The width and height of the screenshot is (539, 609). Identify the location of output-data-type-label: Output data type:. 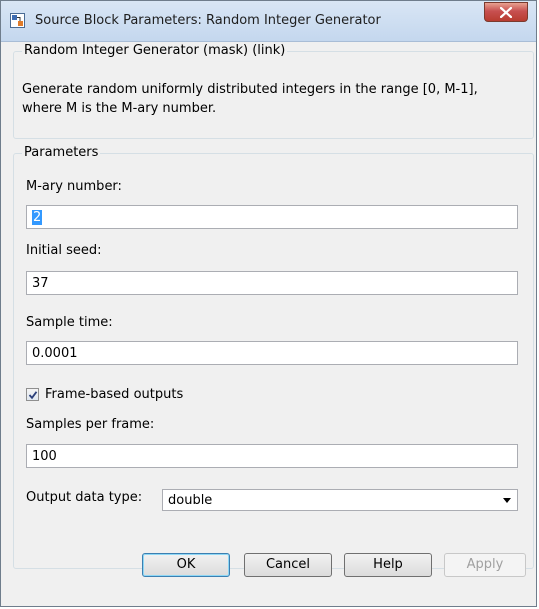
(84, 497).